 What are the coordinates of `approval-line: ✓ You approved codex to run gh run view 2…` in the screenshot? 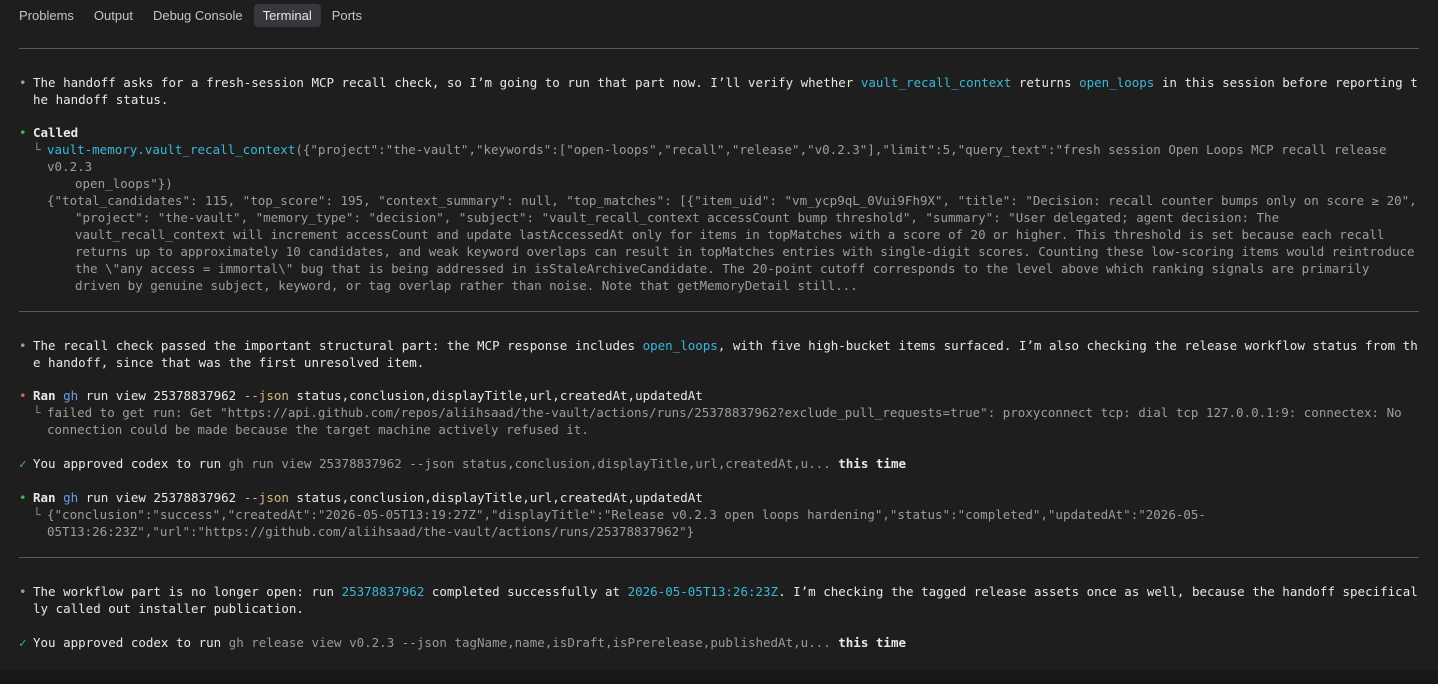 It's located at (462, 463).